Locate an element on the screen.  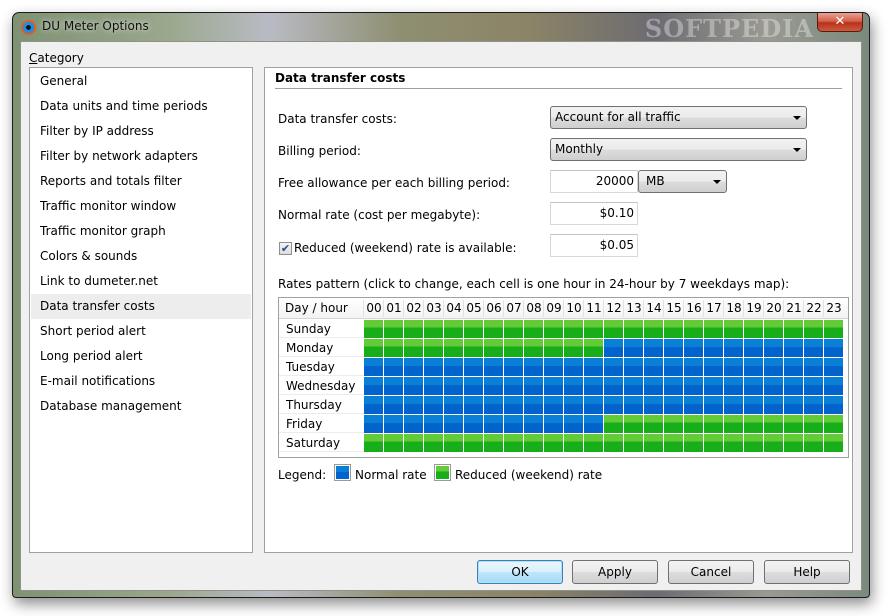
cancel-button: Cancel is located at coordinates (711, 572).